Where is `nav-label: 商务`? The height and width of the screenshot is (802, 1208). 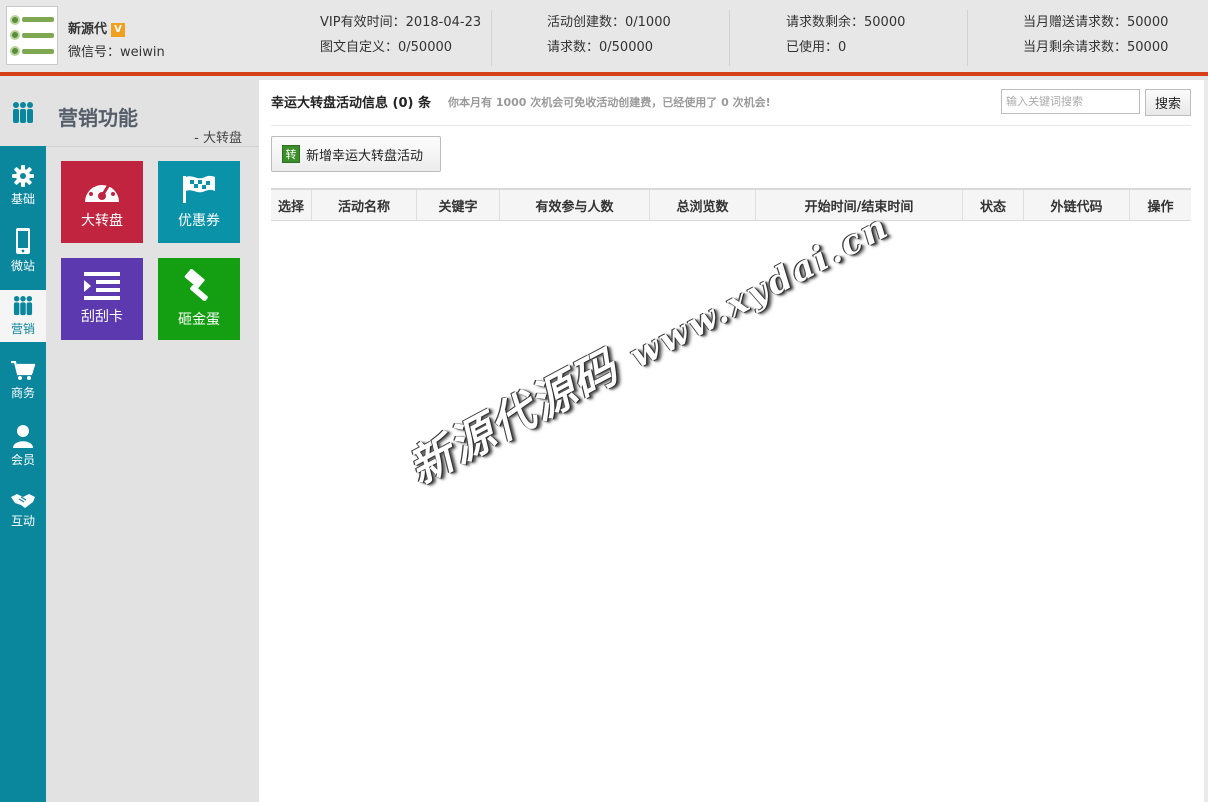
nav-label: 商务 is located at coordinates (22, 393).